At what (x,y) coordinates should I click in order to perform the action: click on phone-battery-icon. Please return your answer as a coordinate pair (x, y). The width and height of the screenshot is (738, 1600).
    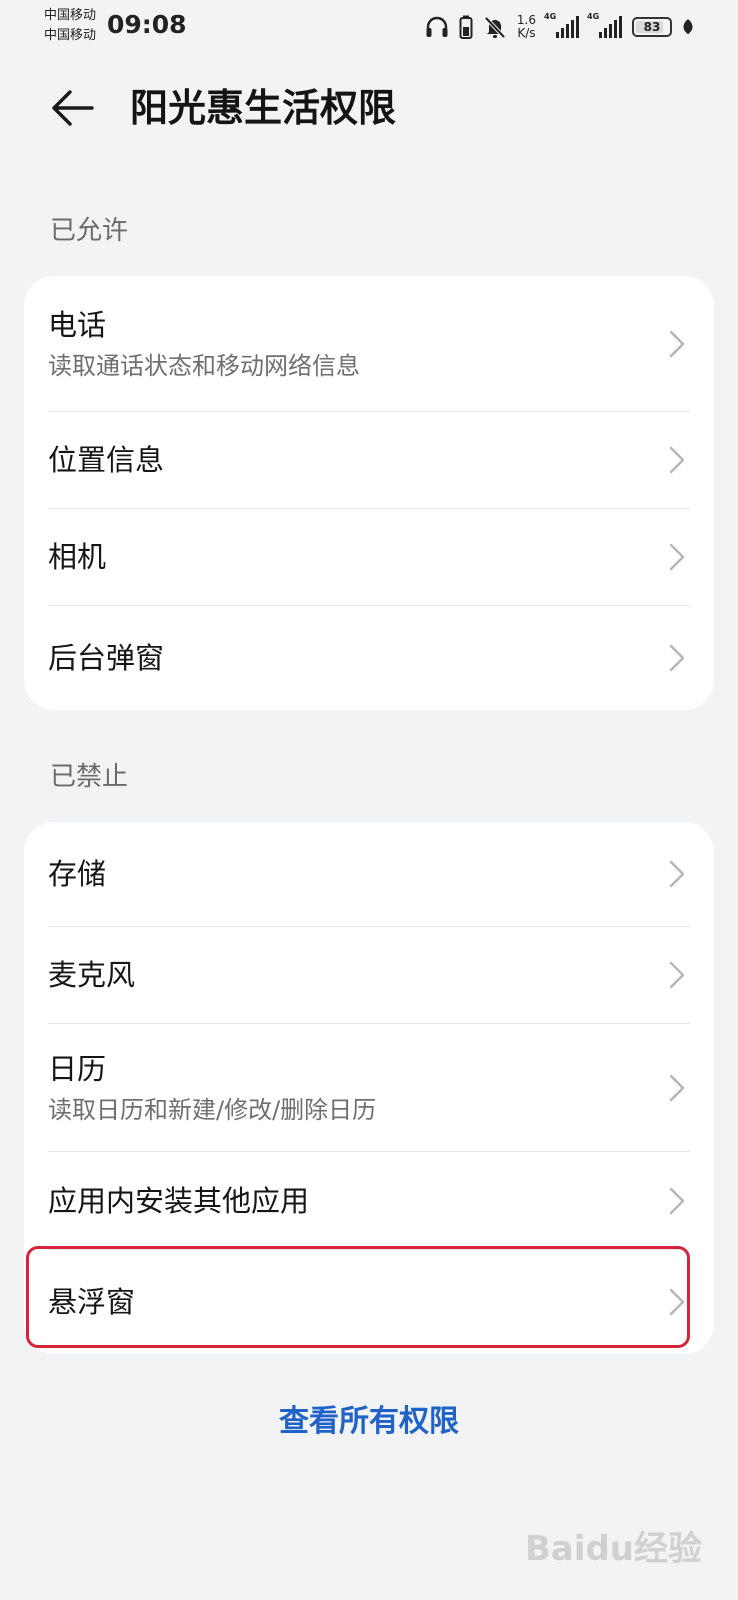
    Looking at the image, I should click on (466, 27).